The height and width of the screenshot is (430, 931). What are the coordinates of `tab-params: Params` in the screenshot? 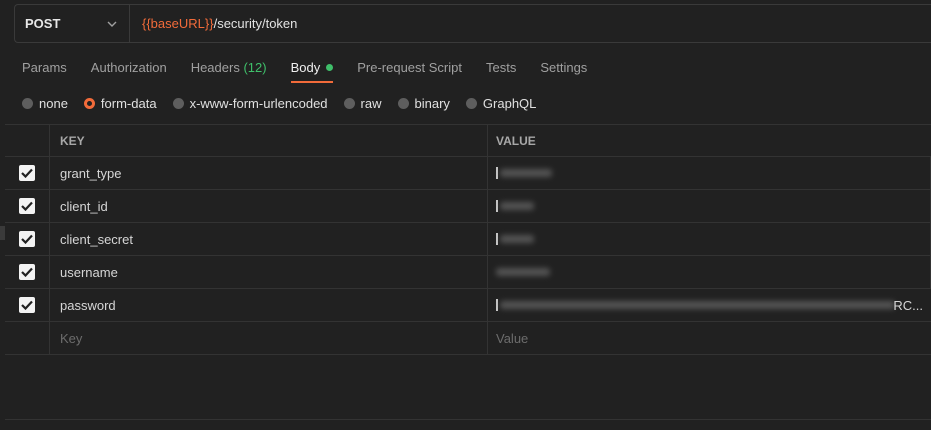 It's located at (44, 72).